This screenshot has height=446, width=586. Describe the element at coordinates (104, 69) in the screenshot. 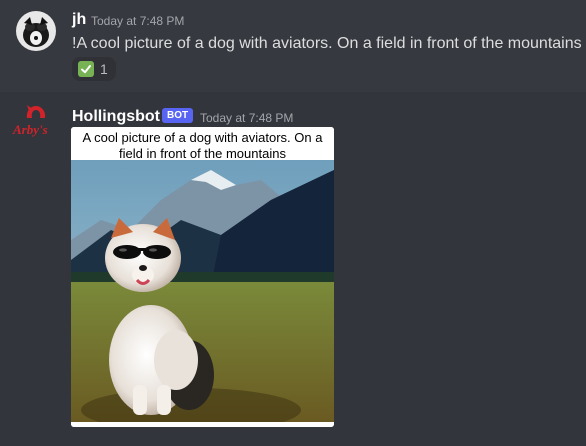

I see `reaction-count: 1` at that location.